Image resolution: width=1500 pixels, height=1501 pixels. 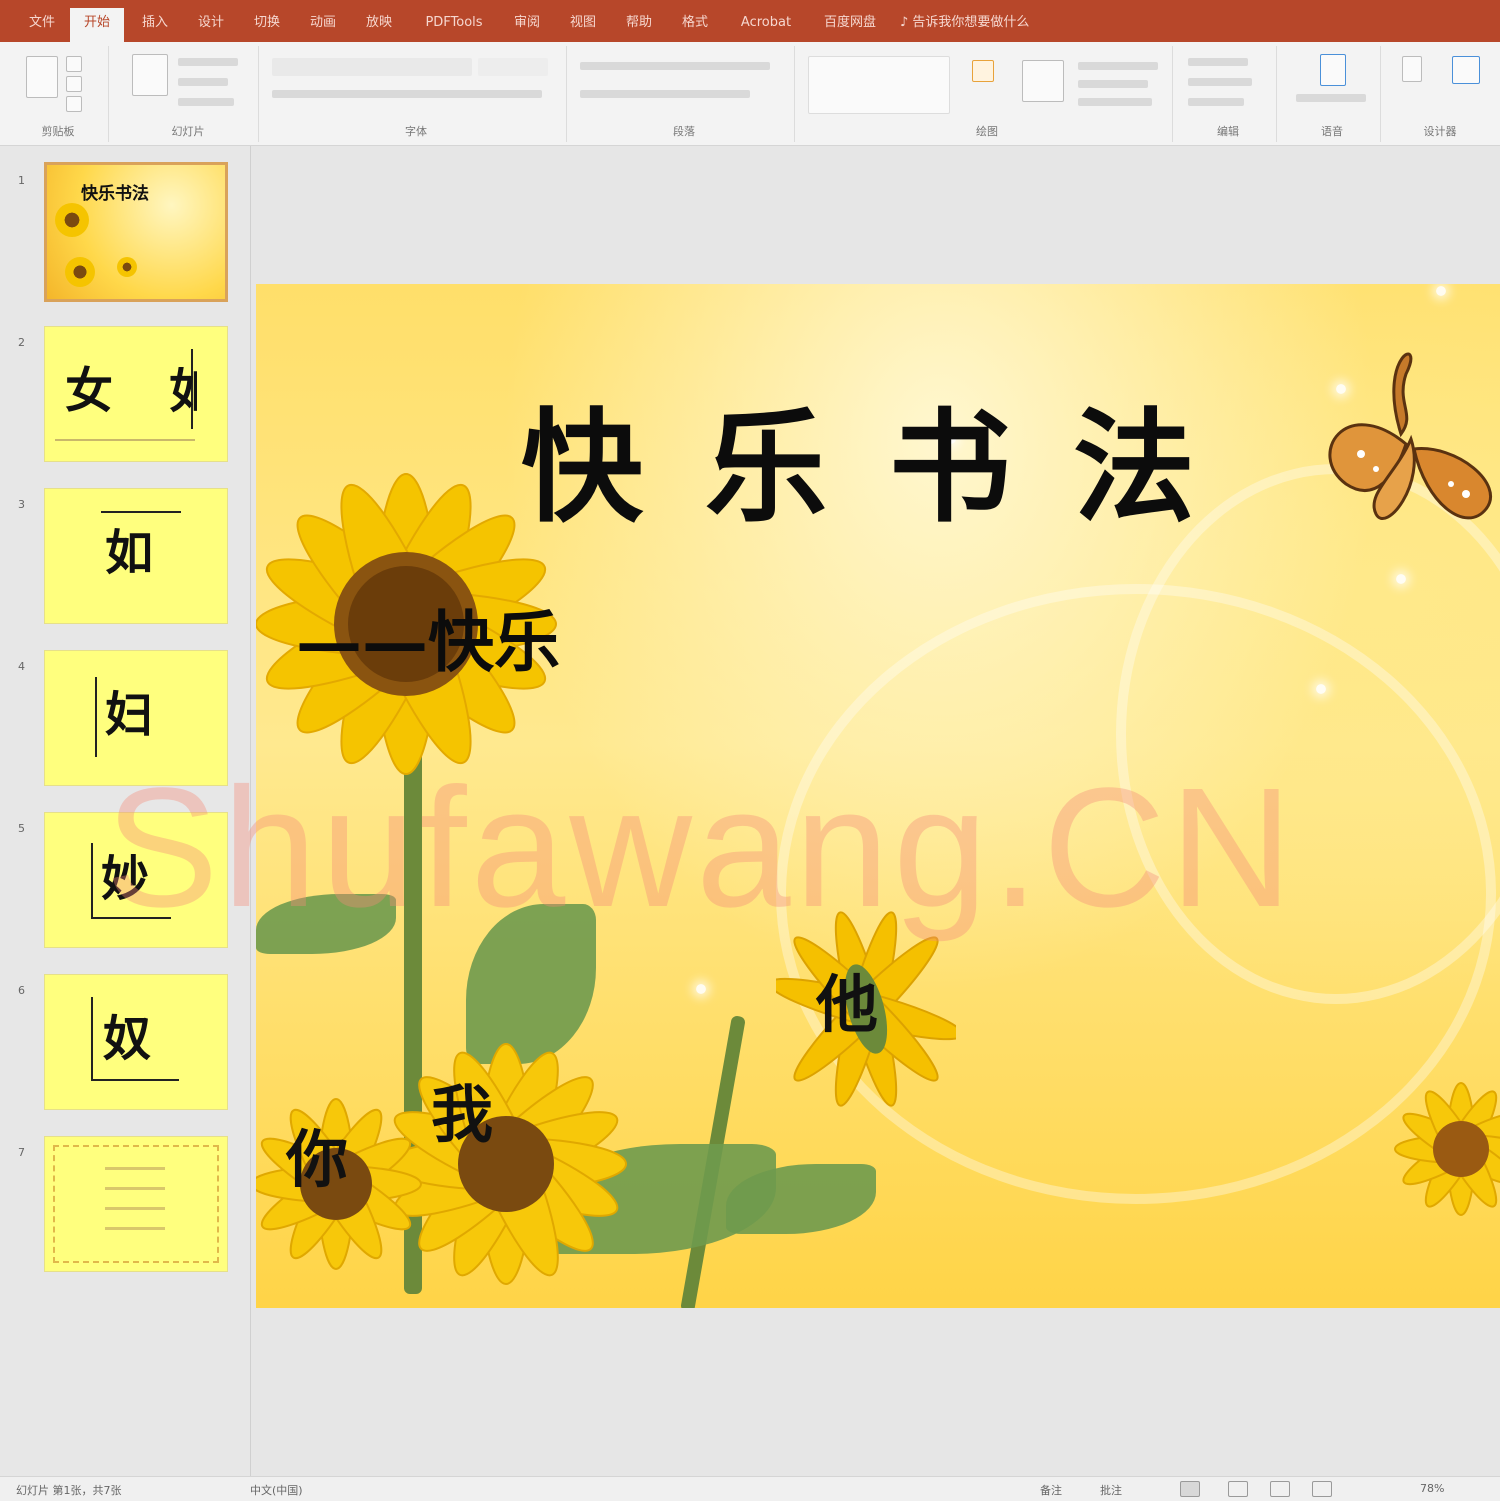 What do you see at coordinates (136, 232) in the screenshot?
I see `thumbnail-slide-1: 快乐书法` at bounding box center [136, 232].